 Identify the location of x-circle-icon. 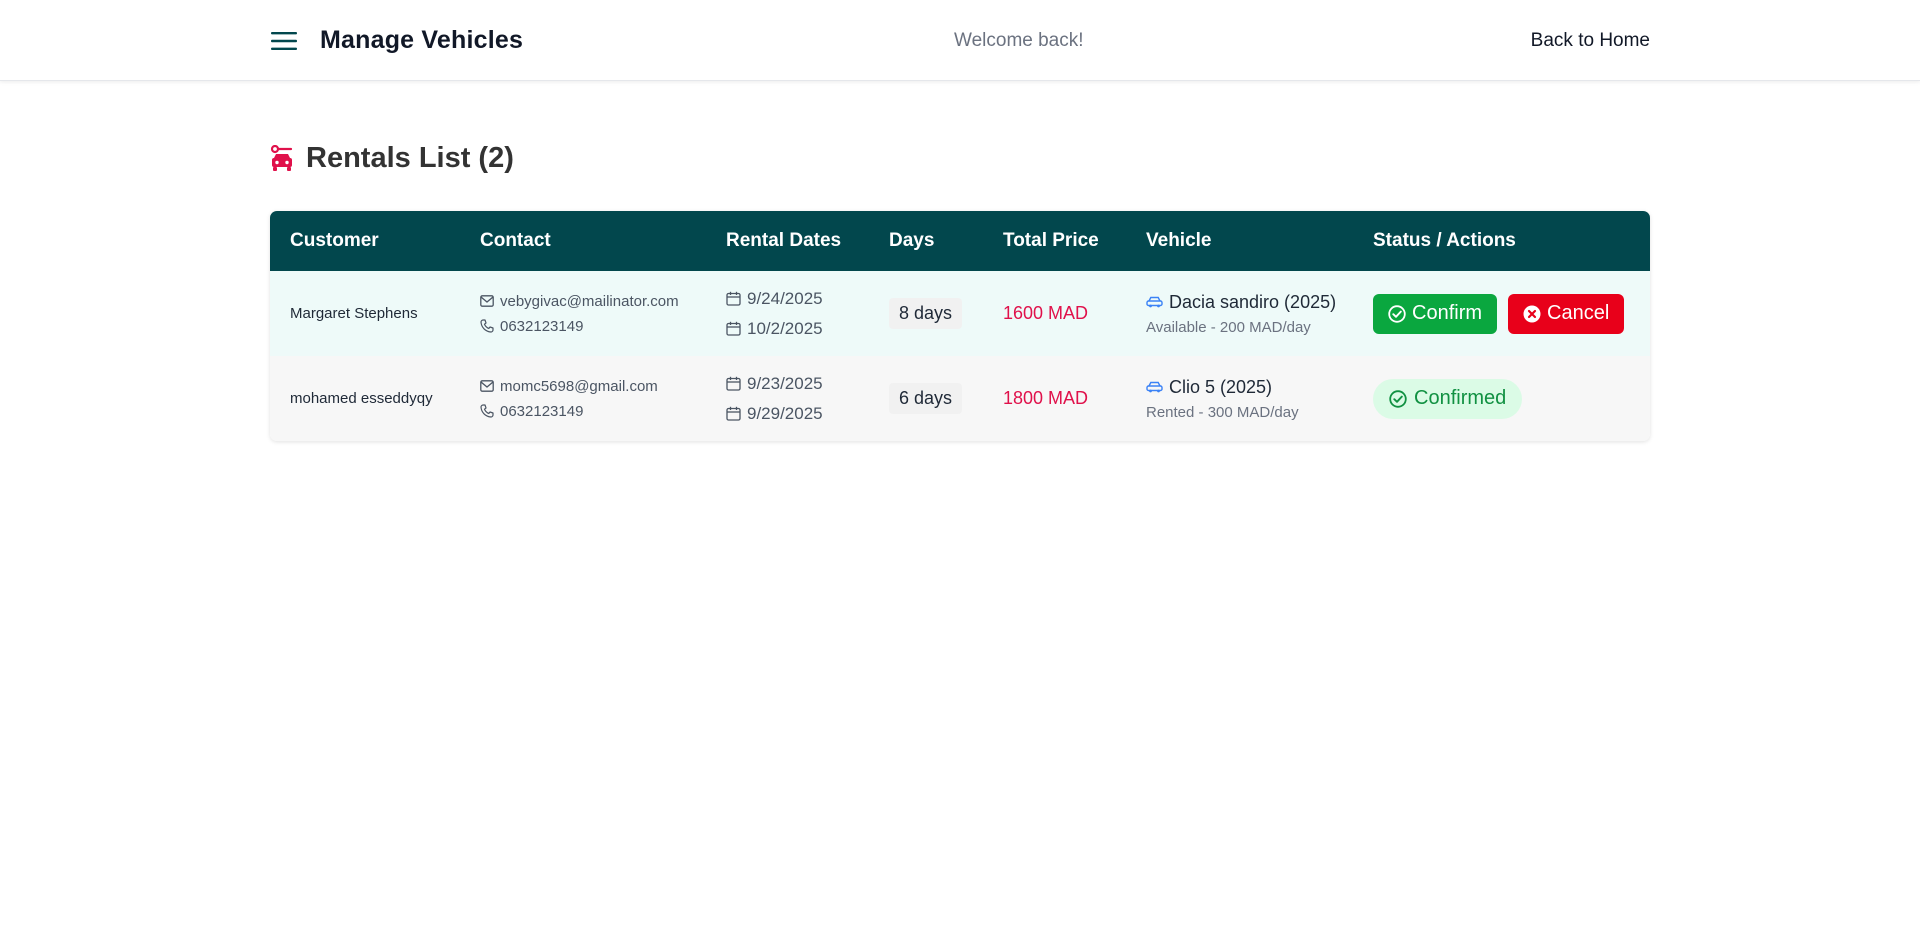
(1532, 314).